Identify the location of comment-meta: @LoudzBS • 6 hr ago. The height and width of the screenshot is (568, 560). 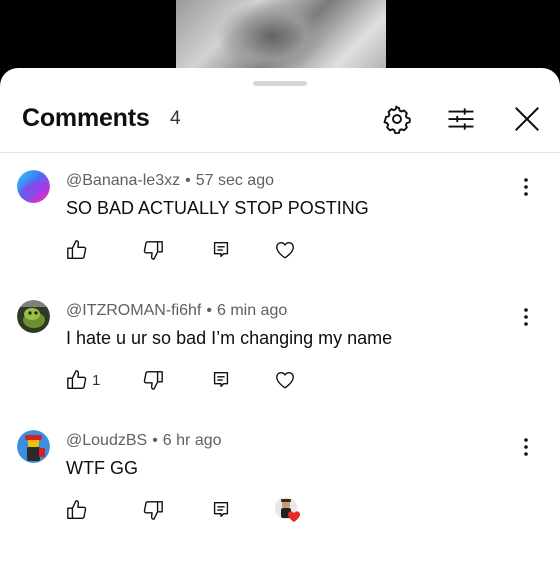
(144, 440).